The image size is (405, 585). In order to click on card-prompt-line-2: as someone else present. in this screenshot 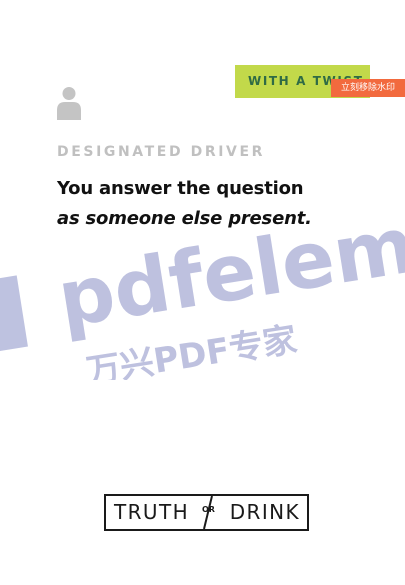, I will do `click(184, 218)`.